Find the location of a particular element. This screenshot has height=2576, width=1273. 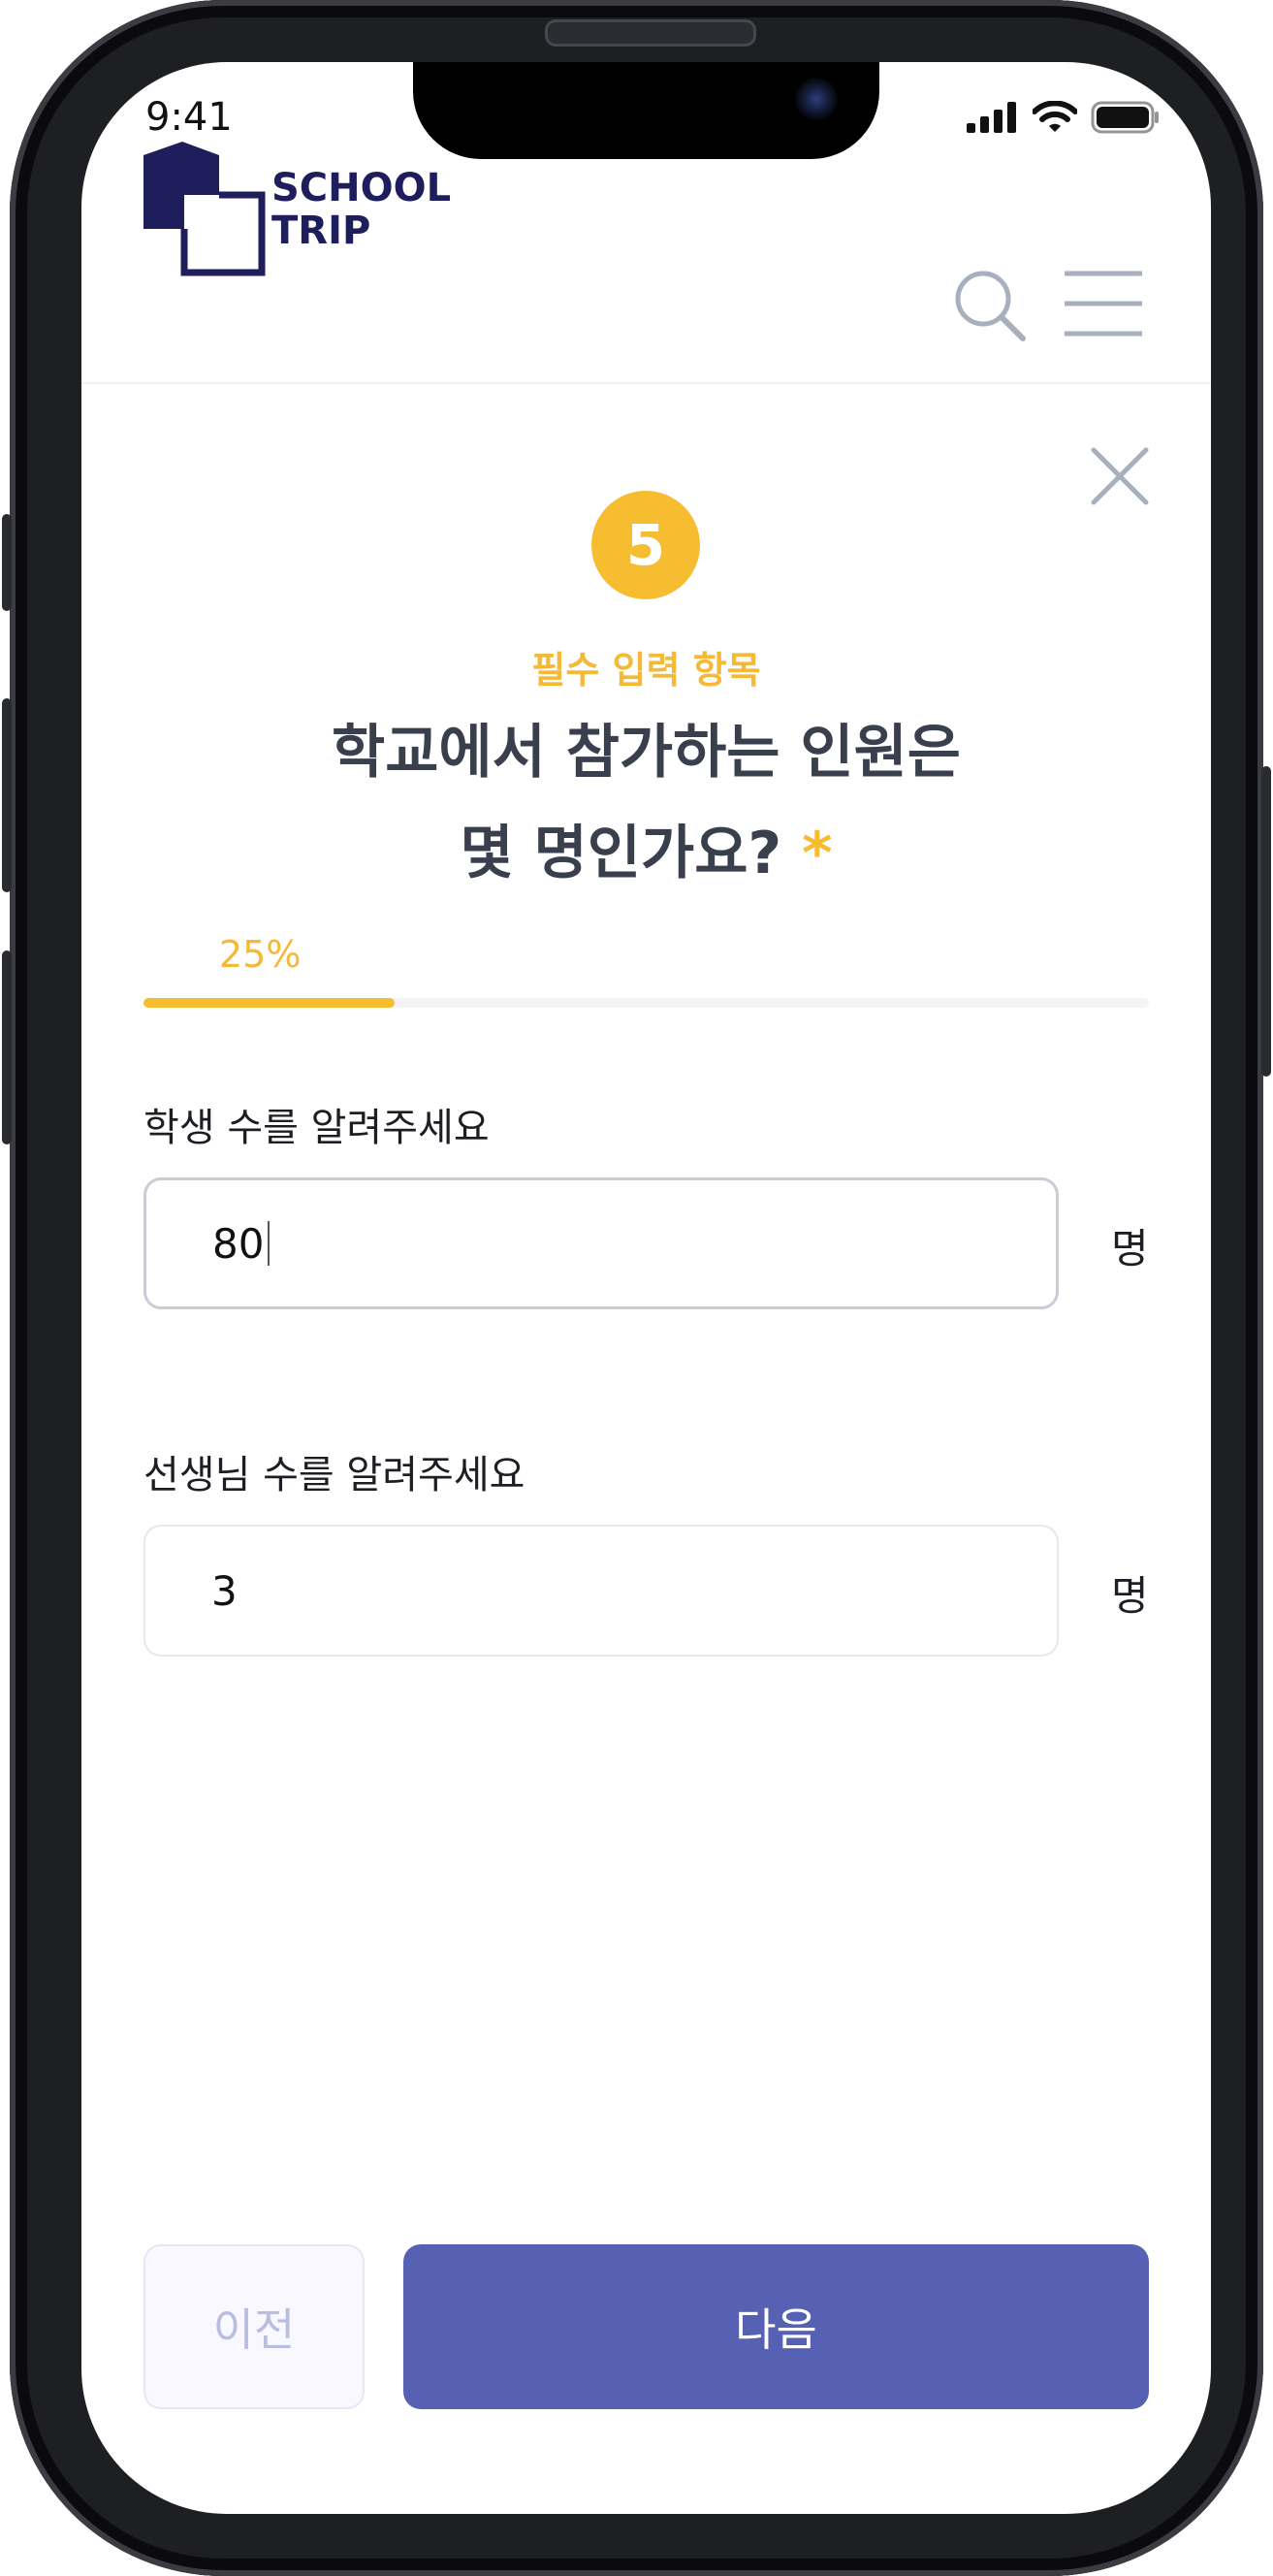

speaker-grille is located at coordinates (650, 33).